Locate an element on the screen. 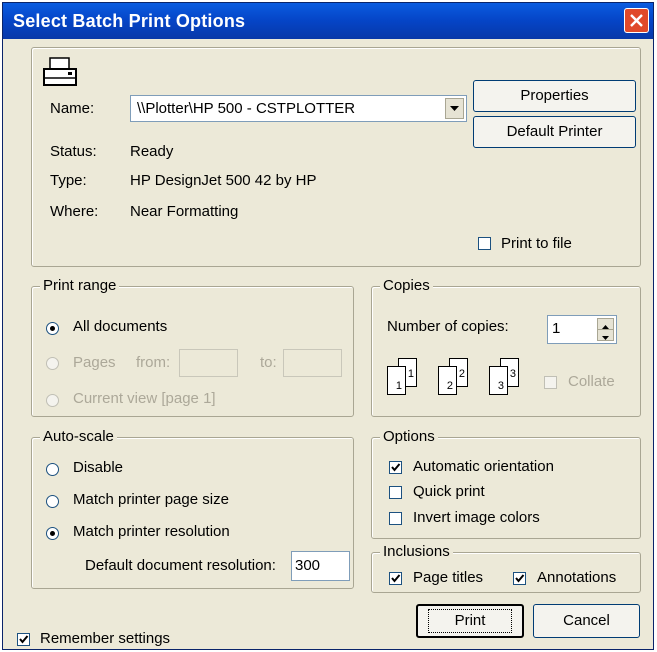  where-label: Where: is located at coordinates (74, 211).